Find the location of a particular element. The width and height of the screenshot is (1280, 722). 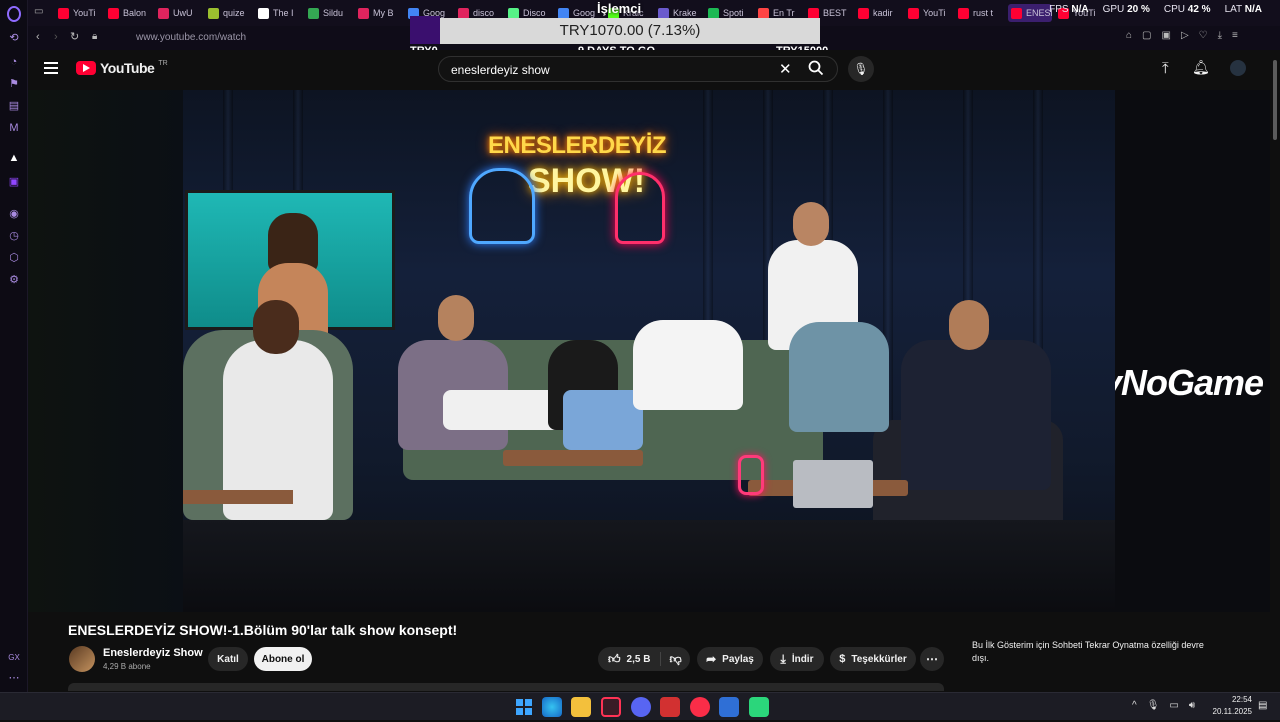

browser-tab: rust t is located at coordinates (980, 13).